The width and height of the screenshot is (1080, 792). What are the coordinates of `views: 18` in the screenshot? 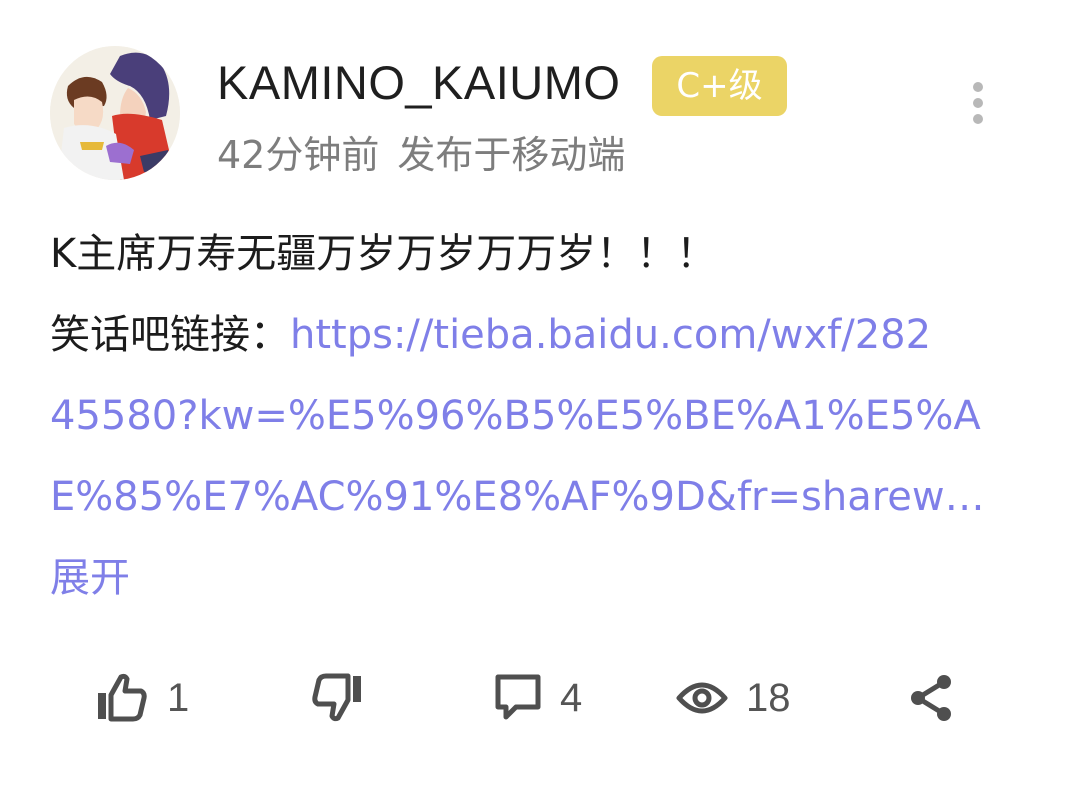 It's located at (733, 698).